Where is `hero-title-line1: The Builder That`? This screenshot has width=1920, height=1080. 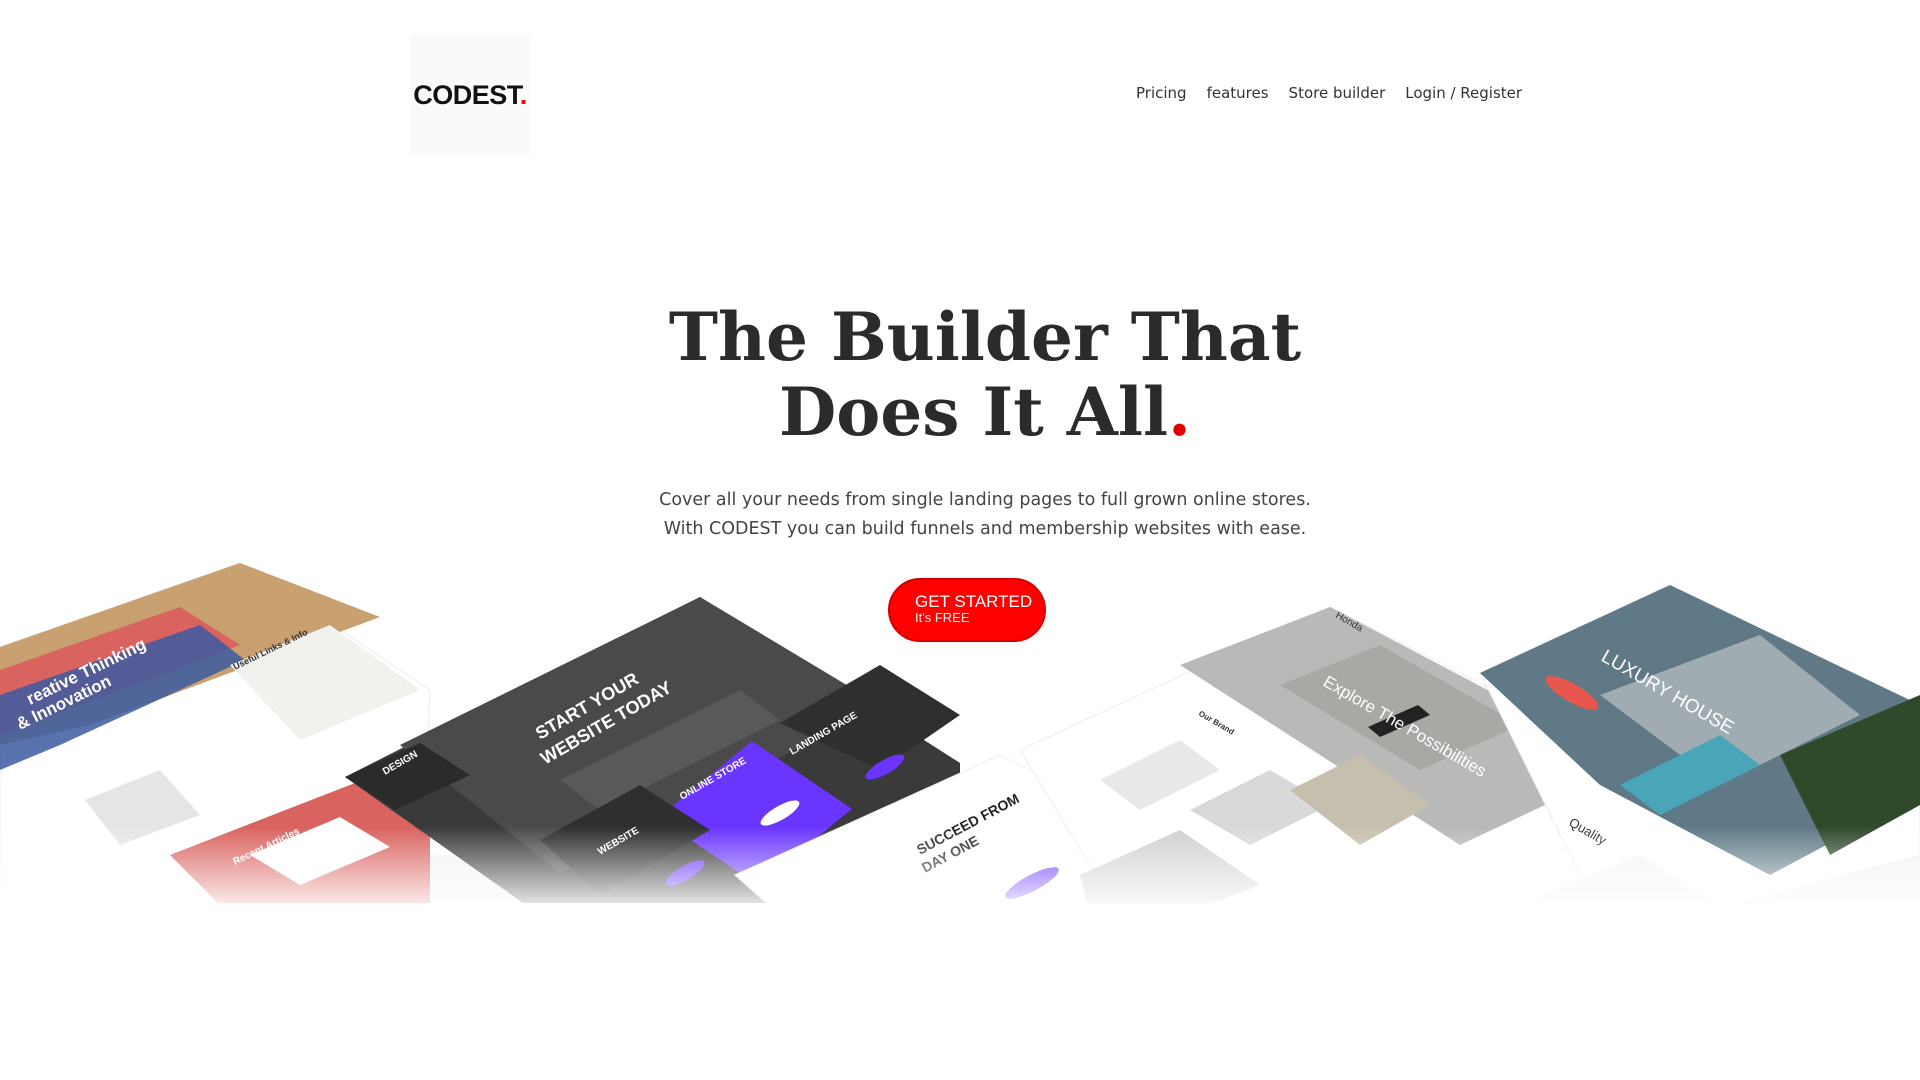
hero-title-line1: The Builder That is located at coordinates (985, 337).